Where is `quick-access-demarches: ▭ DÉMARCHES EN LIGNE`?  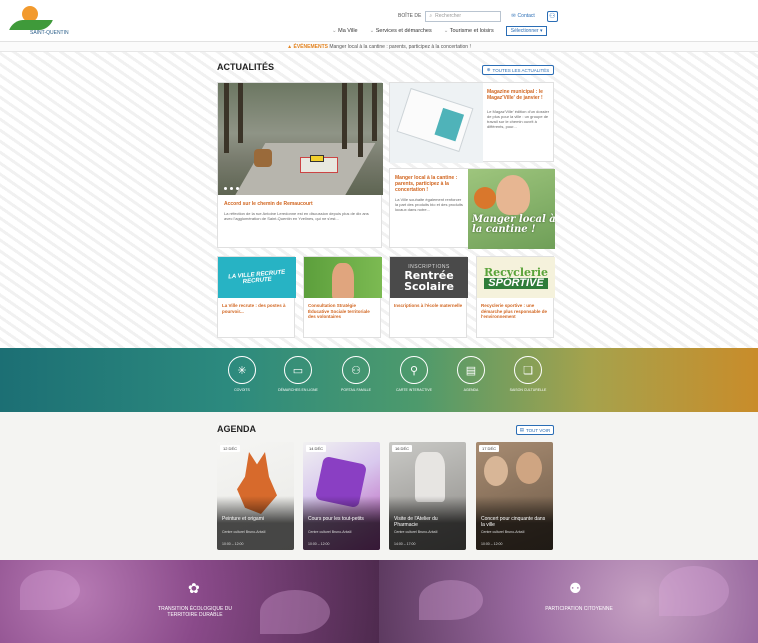 quick-access-demarches: ▭ DÉMARCHES EN LIGNE is located at coordinates (298, 374).